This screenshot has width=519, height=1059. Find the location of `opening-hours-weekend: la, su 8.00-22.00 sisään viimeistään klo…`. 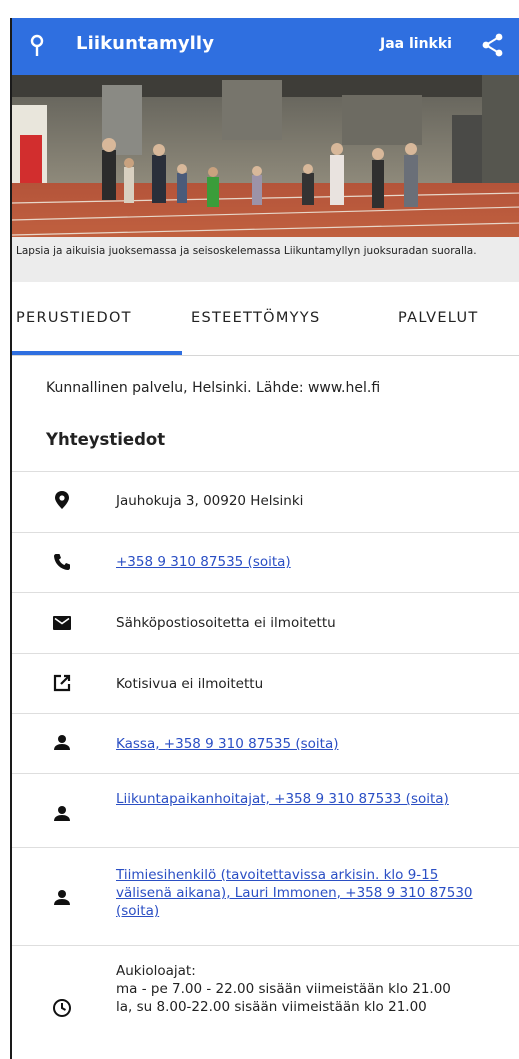

opening-hours-weekend: la, su 8.00-22.00 sisään viimeistään klo… is located at coordinates (271, 1007).